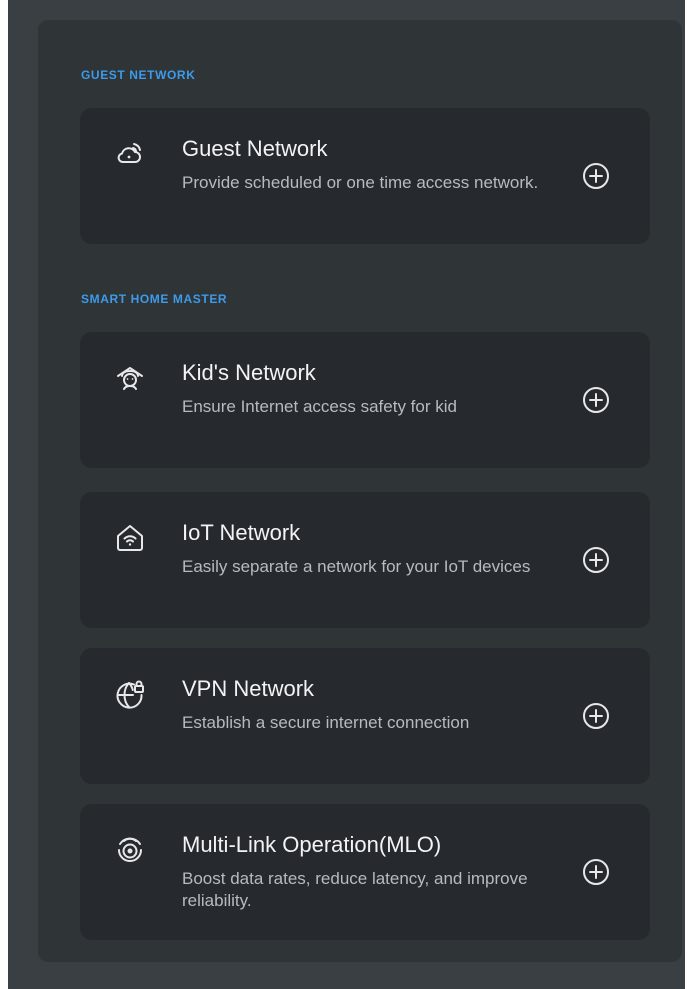 This screenshot has width=692, height=989. Describe the element at coordinates (596, 872) in the screenshot. I see `add-mlo-button` at that location.